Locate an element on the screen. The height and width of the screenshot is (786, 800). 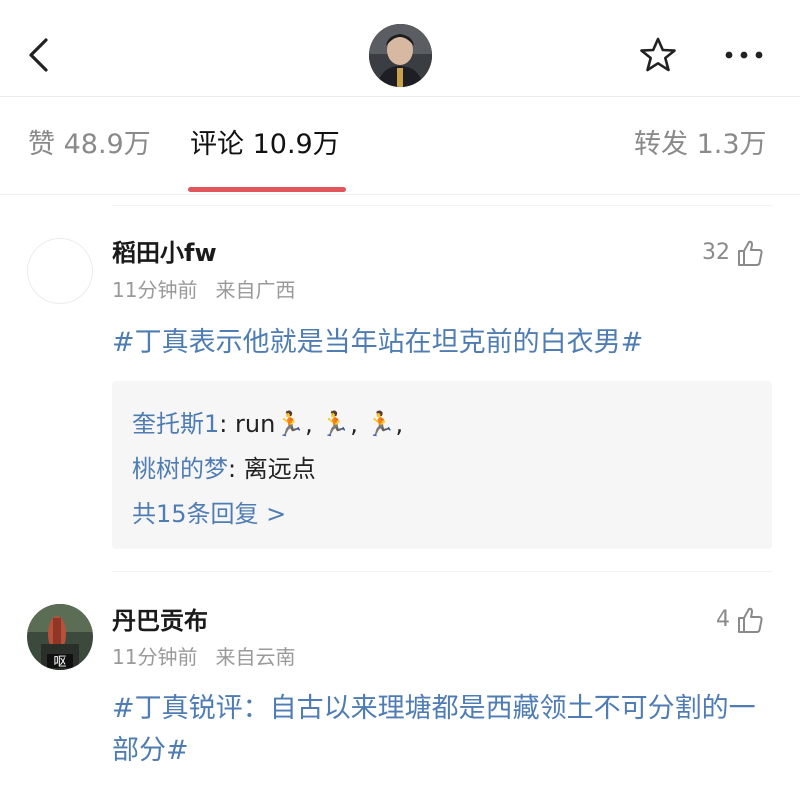
commenter-avatar: 呕 is located at coordinates (60, 637).